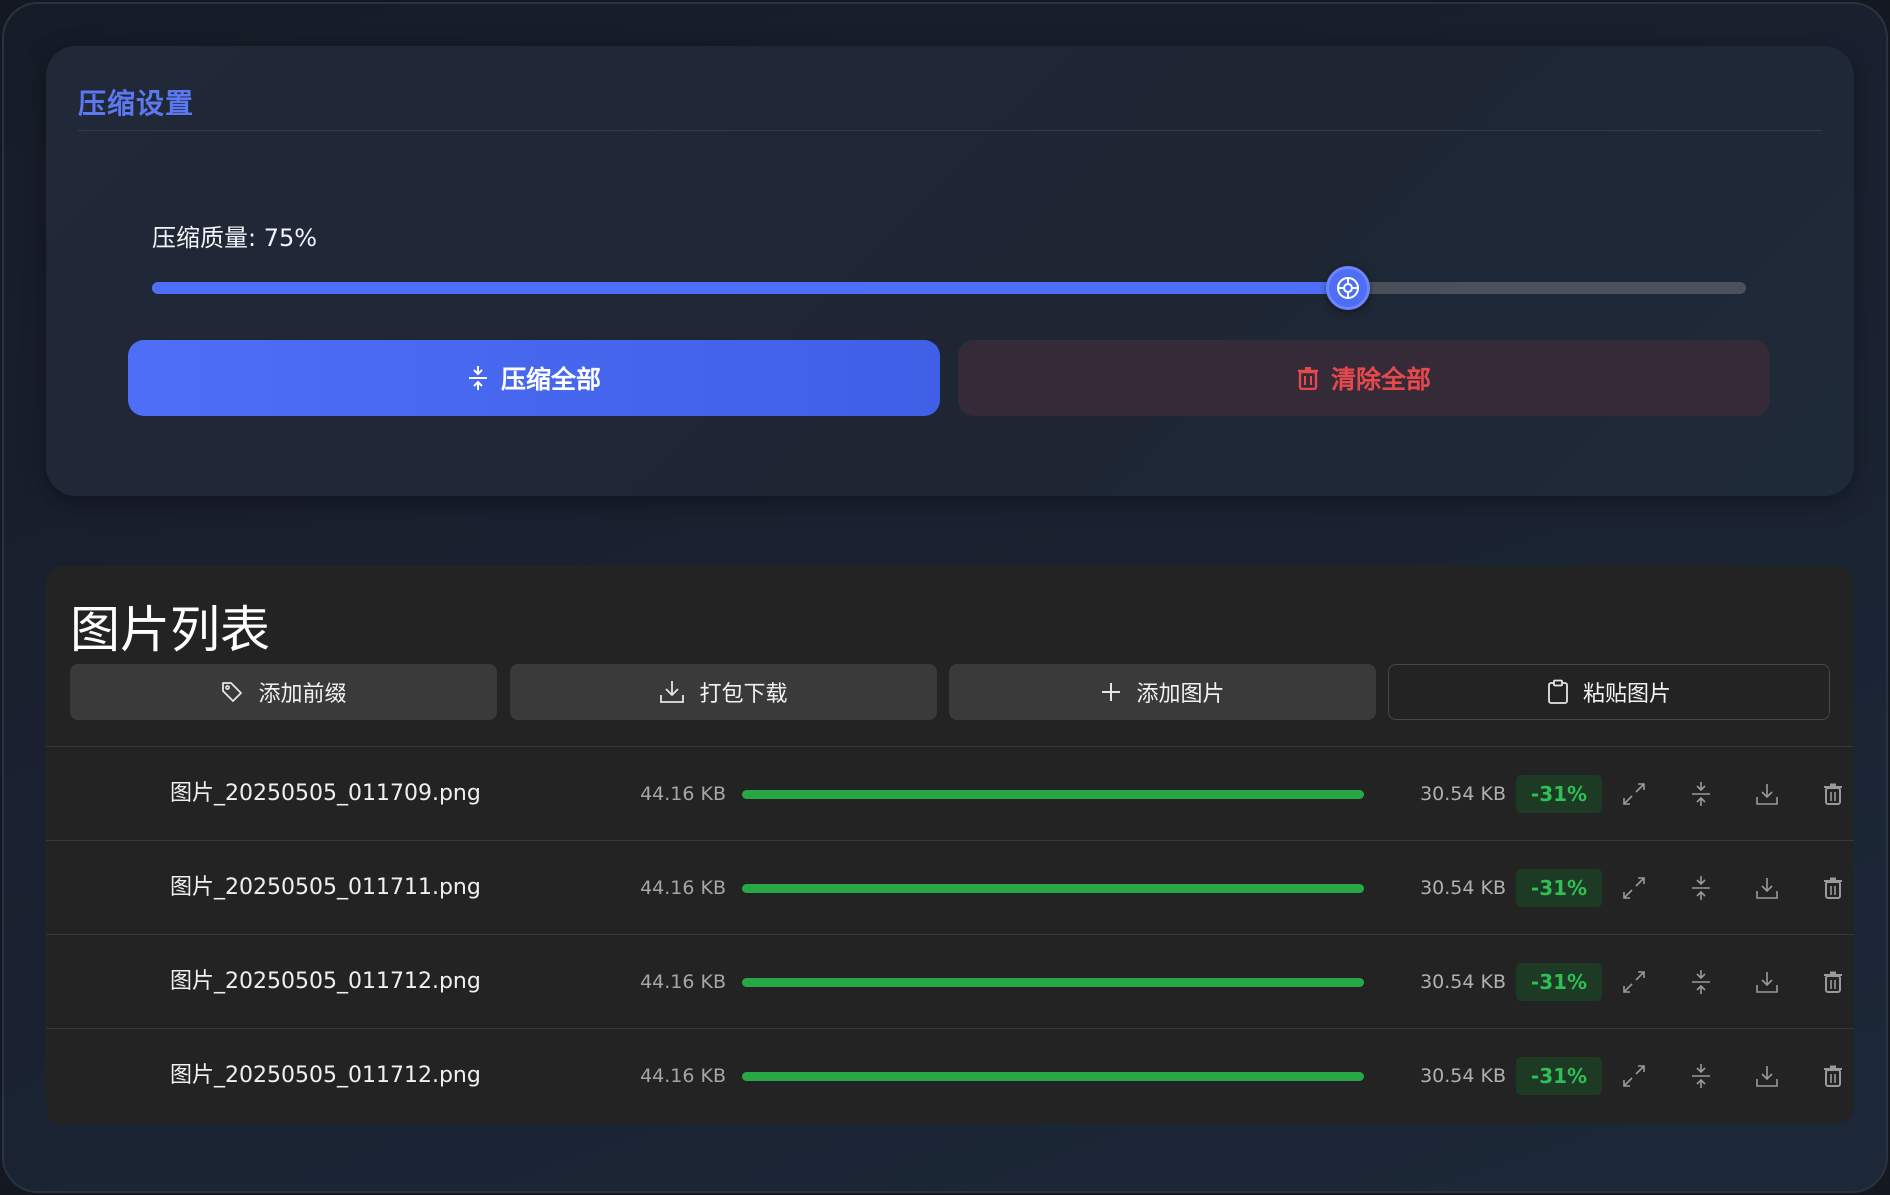 The width and height of the screenshot is (1890, 1195). What do you see at coordinates (1180, 694) in the screenshot?
I see `add-image-label: 添加图片` at bounding box center [1180, 694].